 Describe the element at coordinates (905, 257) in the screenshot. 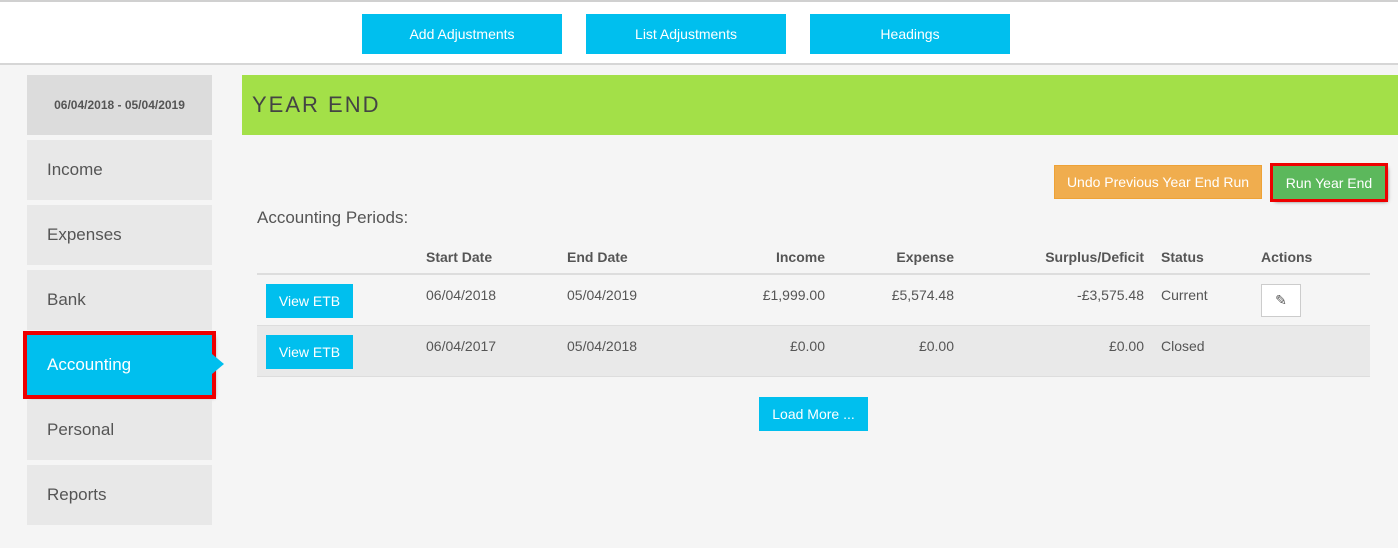

I see `col-expense: Expense` at that location.